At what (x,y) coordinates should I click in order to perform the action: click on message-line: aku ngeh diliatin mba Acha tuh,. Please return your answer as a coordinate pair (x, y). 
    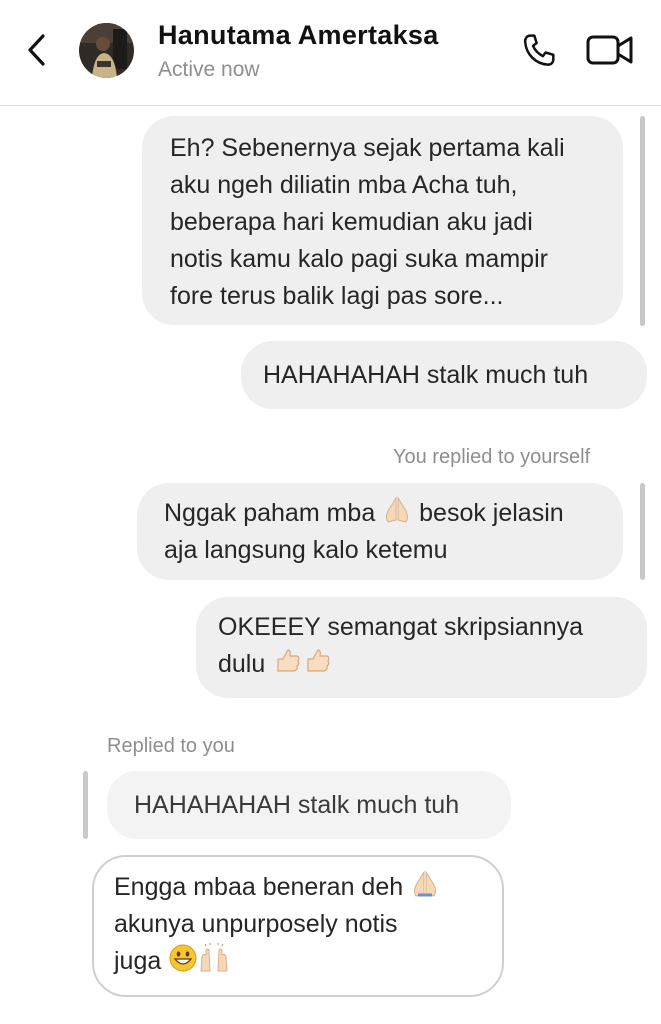
    Looking at the image, I should click on (344, 185).